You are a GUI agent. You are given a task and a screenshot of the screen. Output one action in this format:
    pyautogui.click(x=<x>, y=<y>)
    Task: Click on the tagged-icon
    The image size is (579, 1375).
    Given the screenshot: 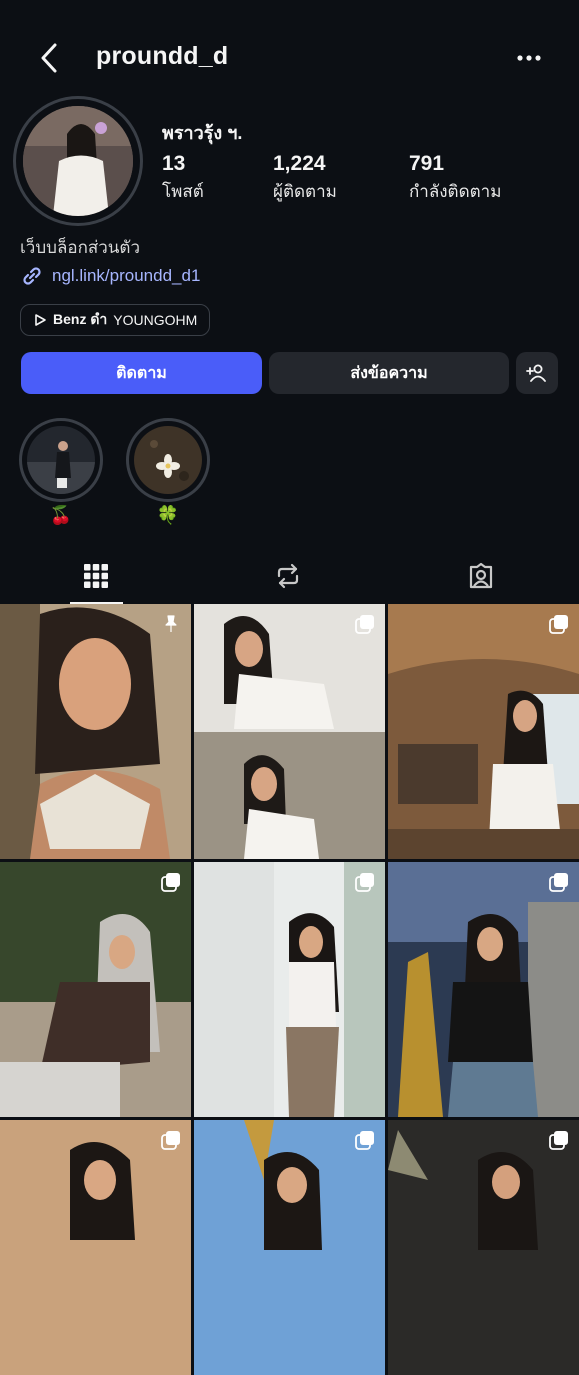 What is the action you would take?
    pyautogui.click(x=481, y=575)
    